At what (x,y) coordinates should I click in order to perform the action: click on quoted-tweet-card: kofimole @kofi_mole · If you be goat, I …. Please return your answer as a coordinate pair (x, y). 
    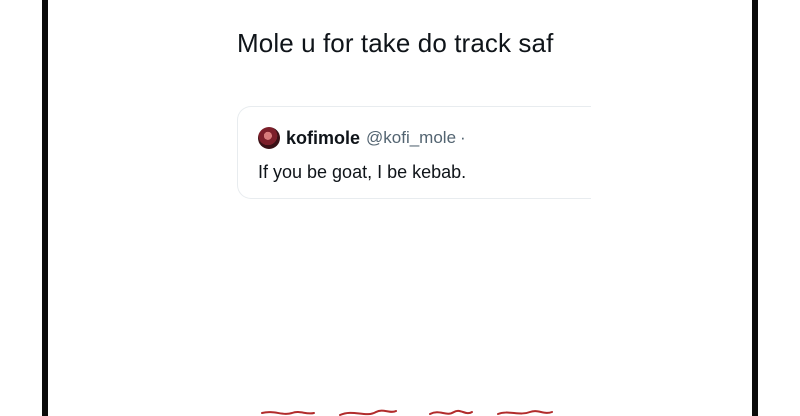
    Looking at the image, I should click on (414, 152).